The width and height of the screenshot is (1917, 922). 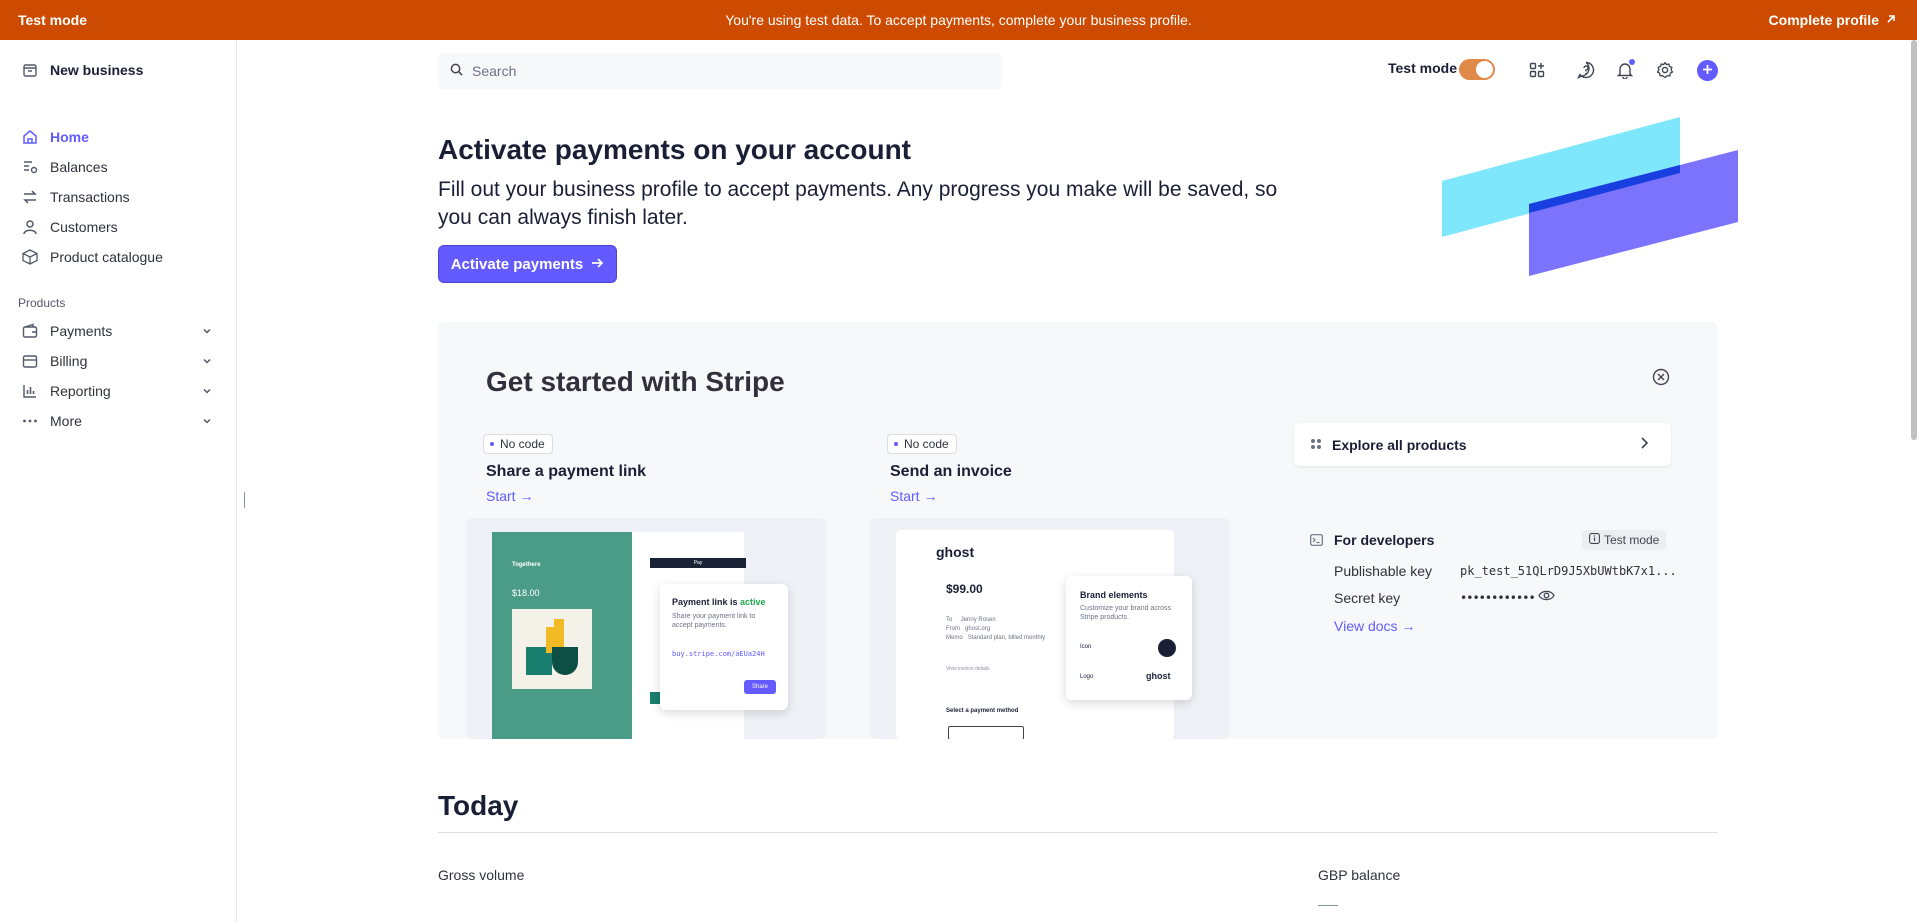 I want to click on gbp-balance-label: GBP balance, so click(x=1359, y=875).